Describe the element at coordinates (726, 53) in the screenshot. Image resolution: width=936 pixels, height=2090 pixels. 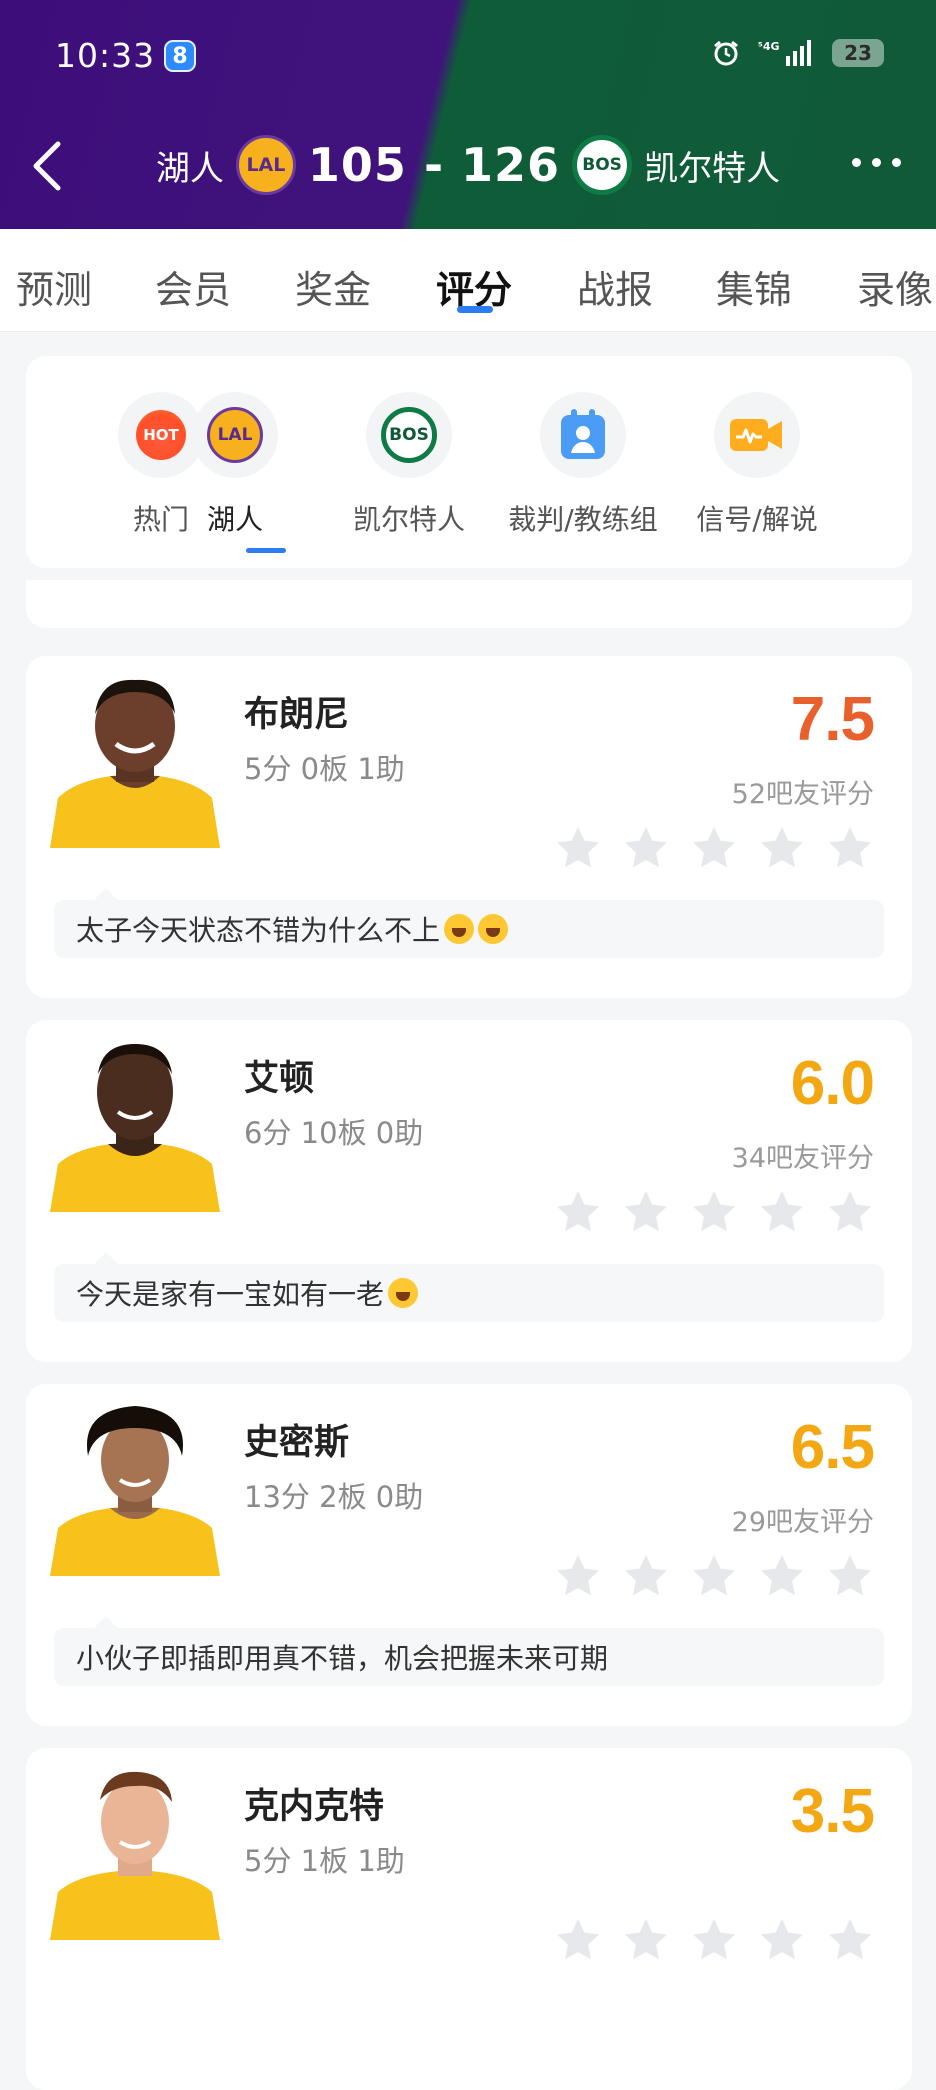
I see `alarm-icon` at that location.